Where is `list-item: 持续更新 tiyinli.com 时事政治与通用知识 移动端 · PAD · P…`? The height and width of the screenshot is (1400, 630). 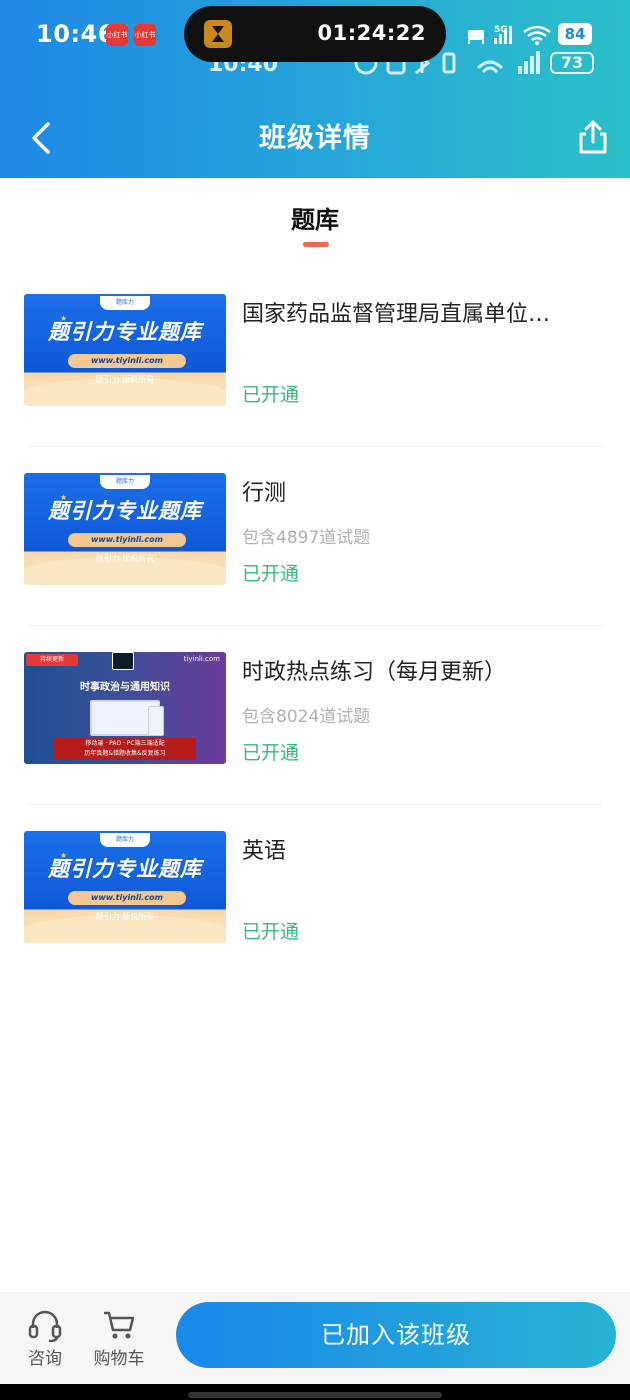 list-item: 持续更新 tiyinli.com 时事政治与通用知识 移动端 · PAD · P… is located at coordinates (315, 715).